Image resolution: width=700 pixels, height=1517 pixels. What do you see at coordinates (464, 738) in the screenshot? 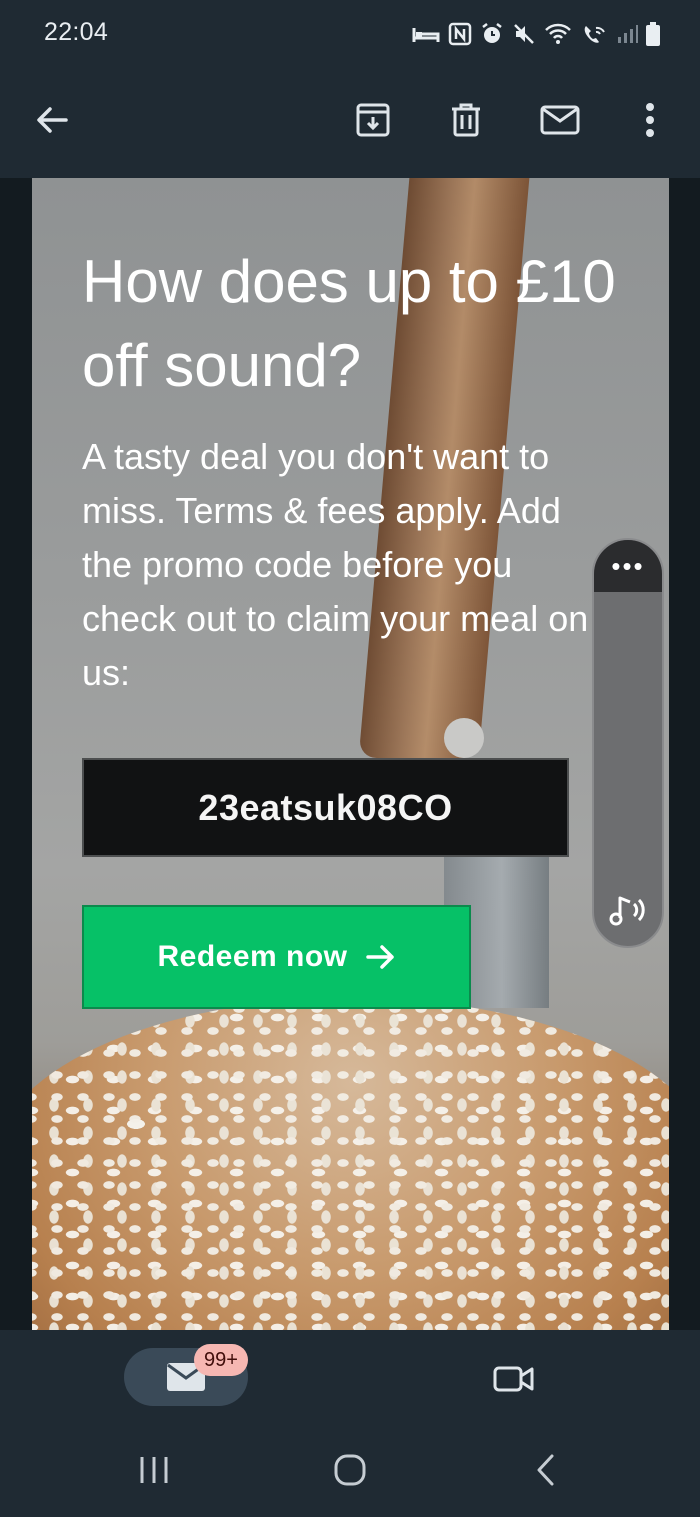
I see `knife-rivet-image` at bounding box center [464, 738].